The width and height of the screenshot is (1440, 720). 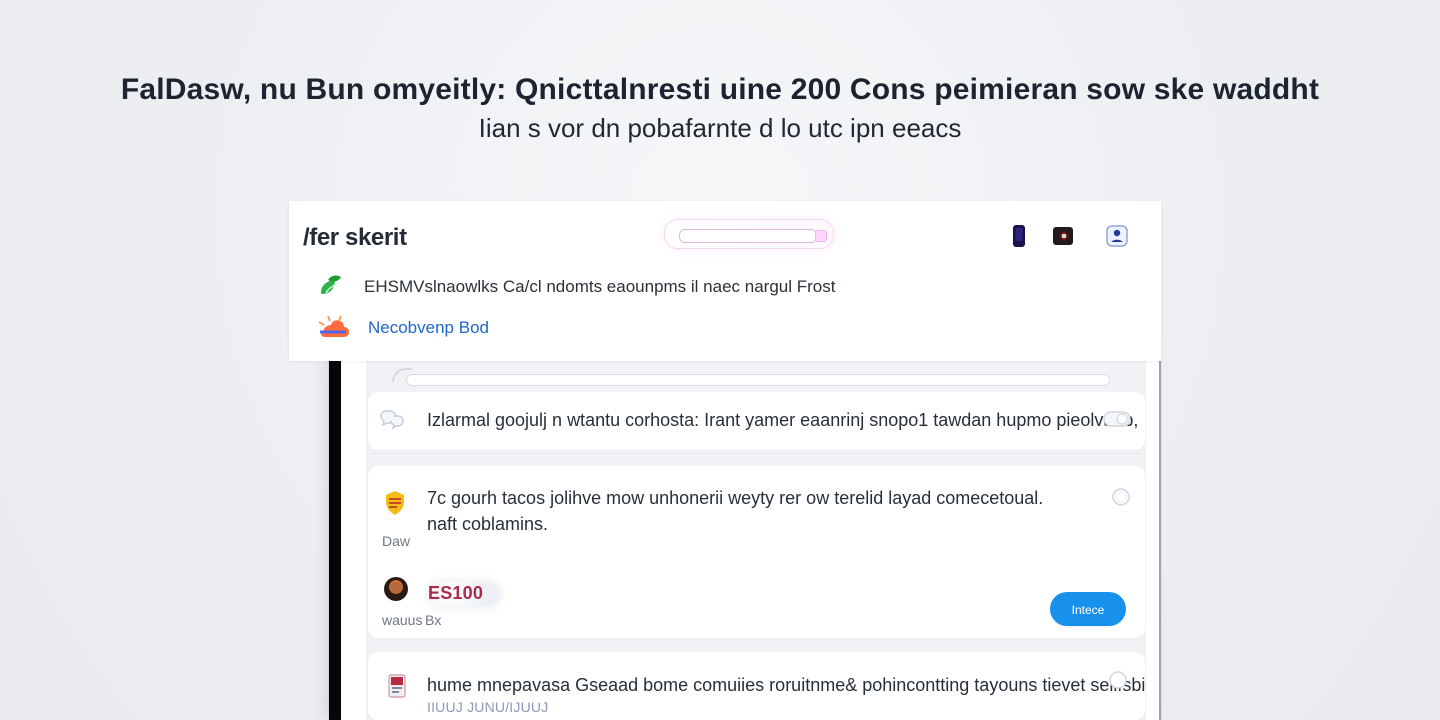 I want to click on primary-action-button: Intece, so click(x=1088, y=609).